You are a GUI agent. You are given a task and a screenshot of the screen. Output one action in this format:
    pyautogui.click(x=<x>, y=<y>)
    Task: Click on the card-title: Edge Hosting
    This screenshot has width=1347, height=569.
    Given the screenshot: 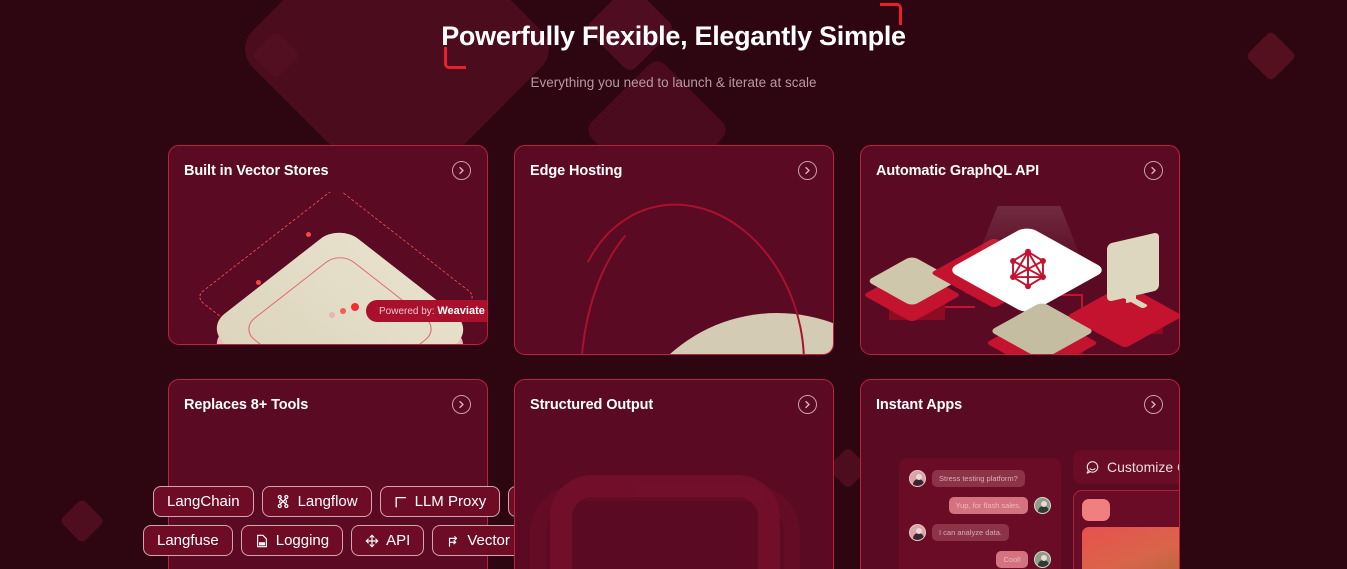 What is the action you would take?
    pyautogui.click(x=576, y=170)
    